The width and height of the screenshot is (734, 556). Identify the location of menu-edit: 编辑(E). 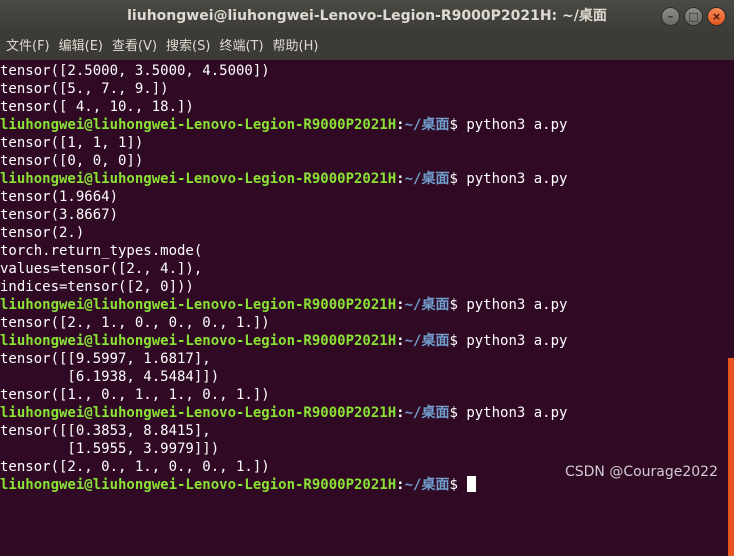
(79, 46).